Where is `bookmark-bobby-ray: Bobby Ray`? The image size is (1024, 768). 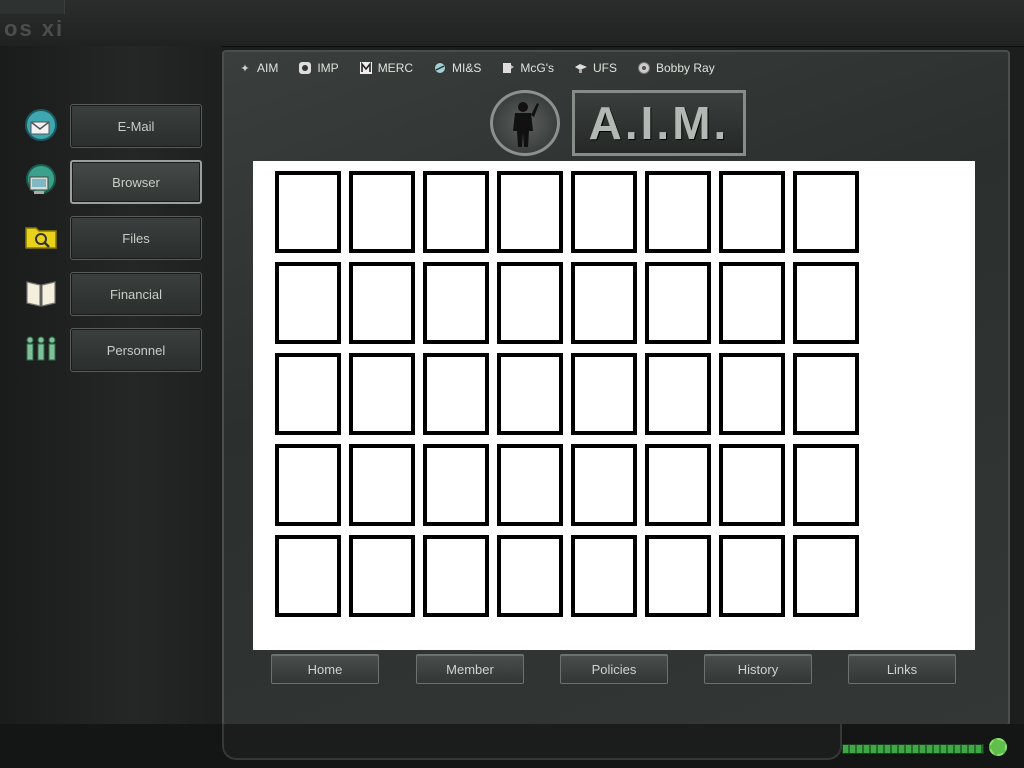 bookmark-bobby-ray: Bobby Ray is located at coordinates (676, 68).